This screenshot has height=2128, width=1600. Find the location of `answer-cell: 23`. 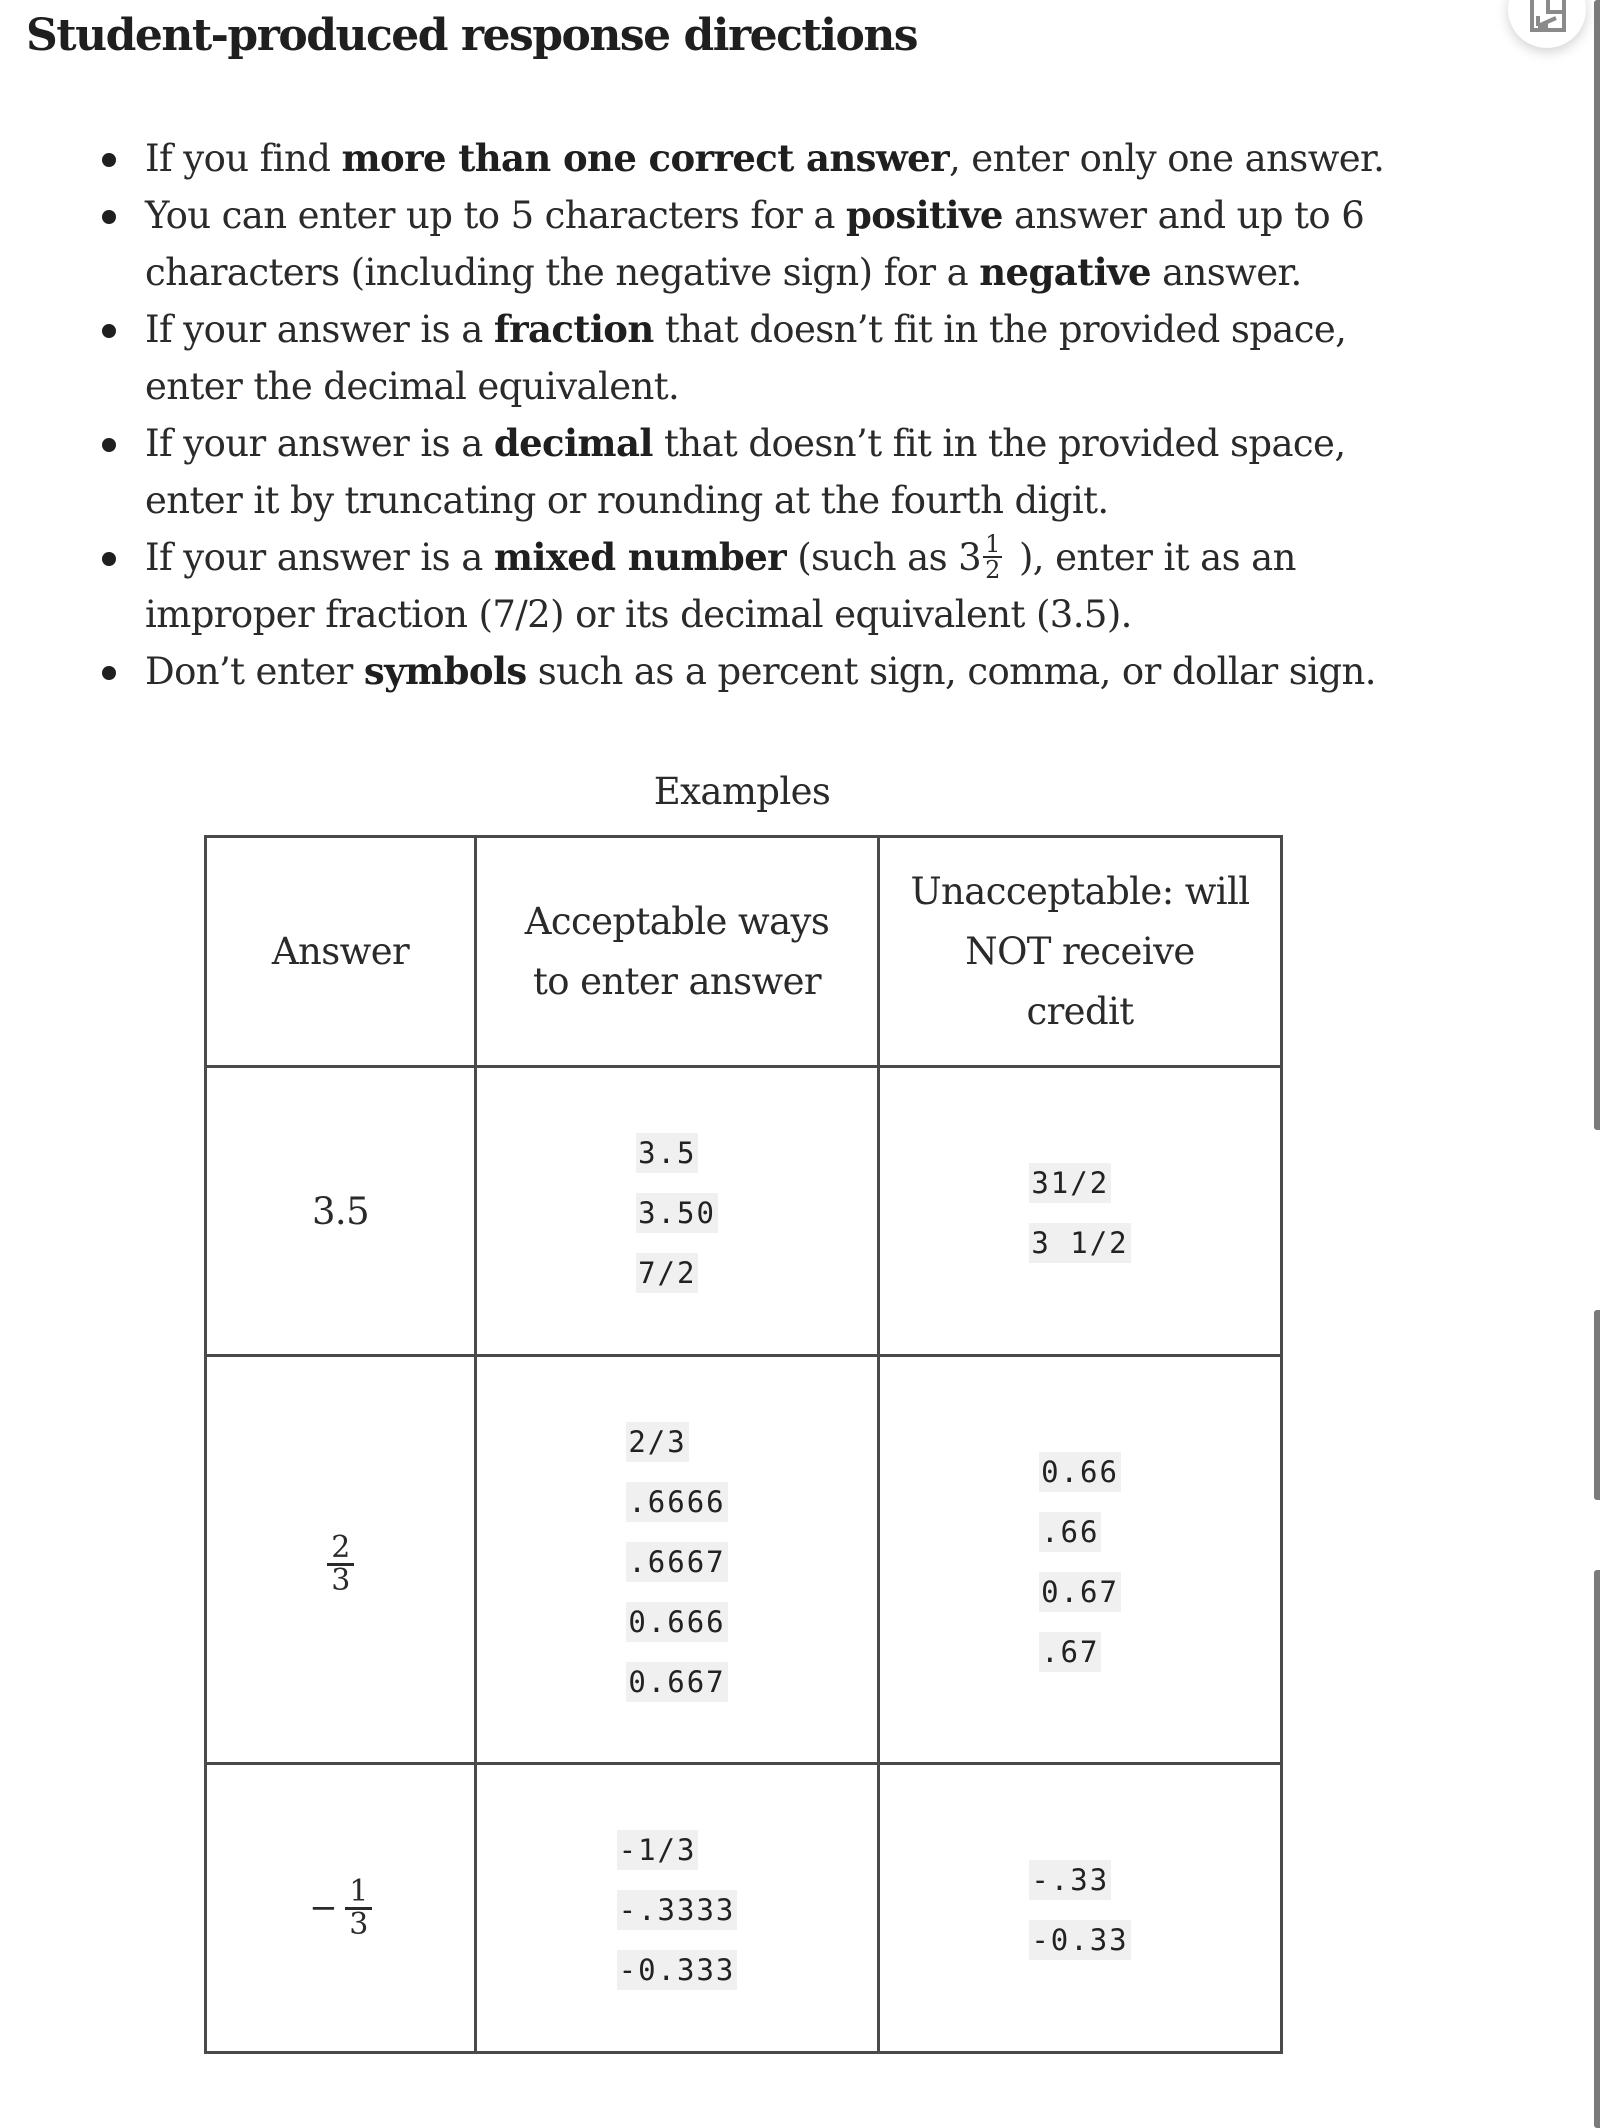

answer-cell: 23 is located at coordinates (340, 1559).